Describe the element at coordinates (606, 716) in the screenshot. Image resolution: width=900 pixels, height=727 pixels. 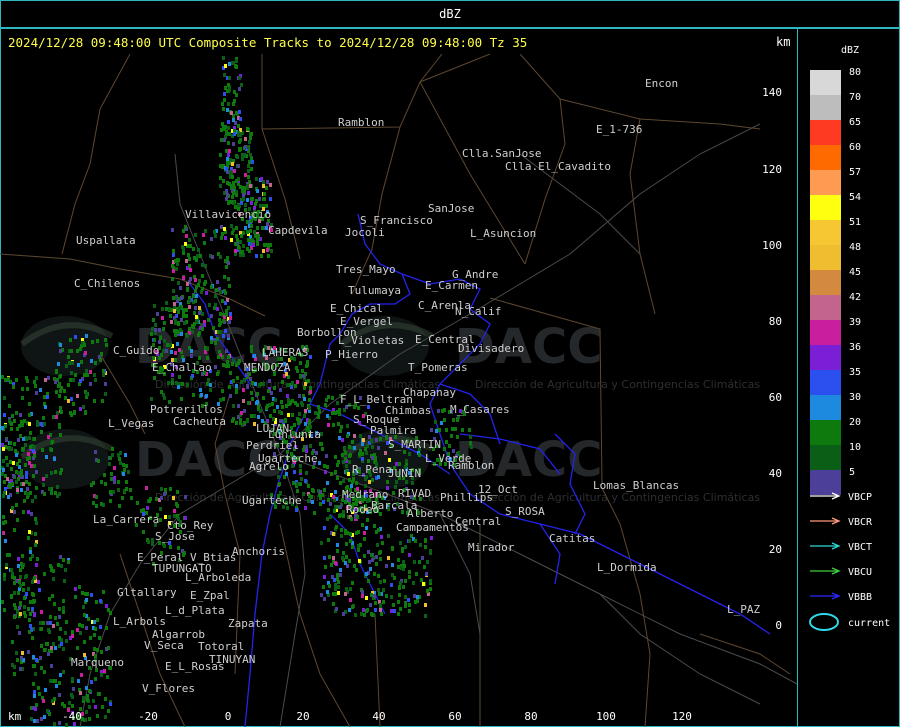
I see `x-axis-tick-label: 100` at that location.